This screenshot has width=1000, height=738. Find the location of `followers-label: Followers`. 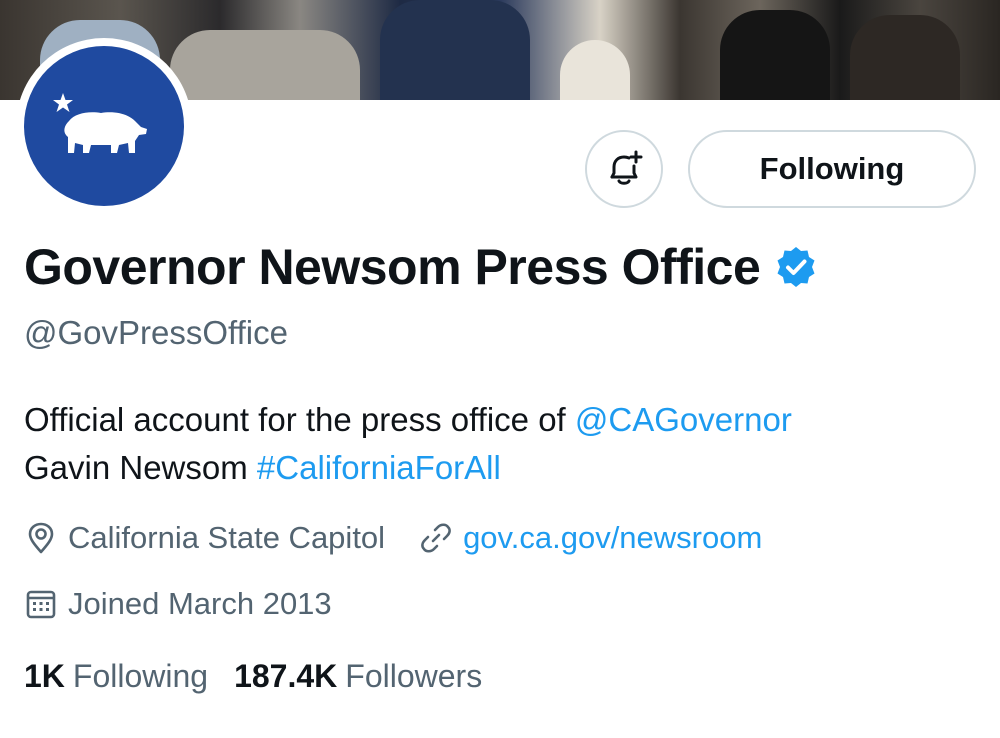

followers-label: Followers is located at coordinates (414, 676).